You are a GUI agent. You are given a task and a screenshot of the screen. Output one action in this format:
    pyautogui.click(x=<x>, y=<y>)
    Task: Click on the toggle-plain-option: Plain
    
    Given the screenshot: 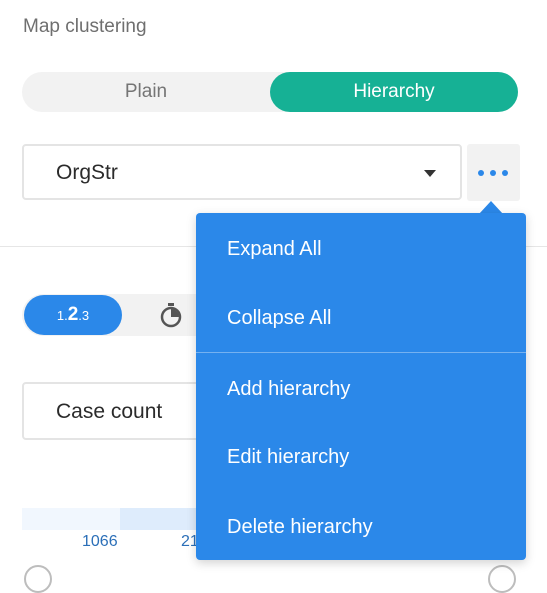 What is the action you would take?
    pyautogui.click(x=146, y=92)
    